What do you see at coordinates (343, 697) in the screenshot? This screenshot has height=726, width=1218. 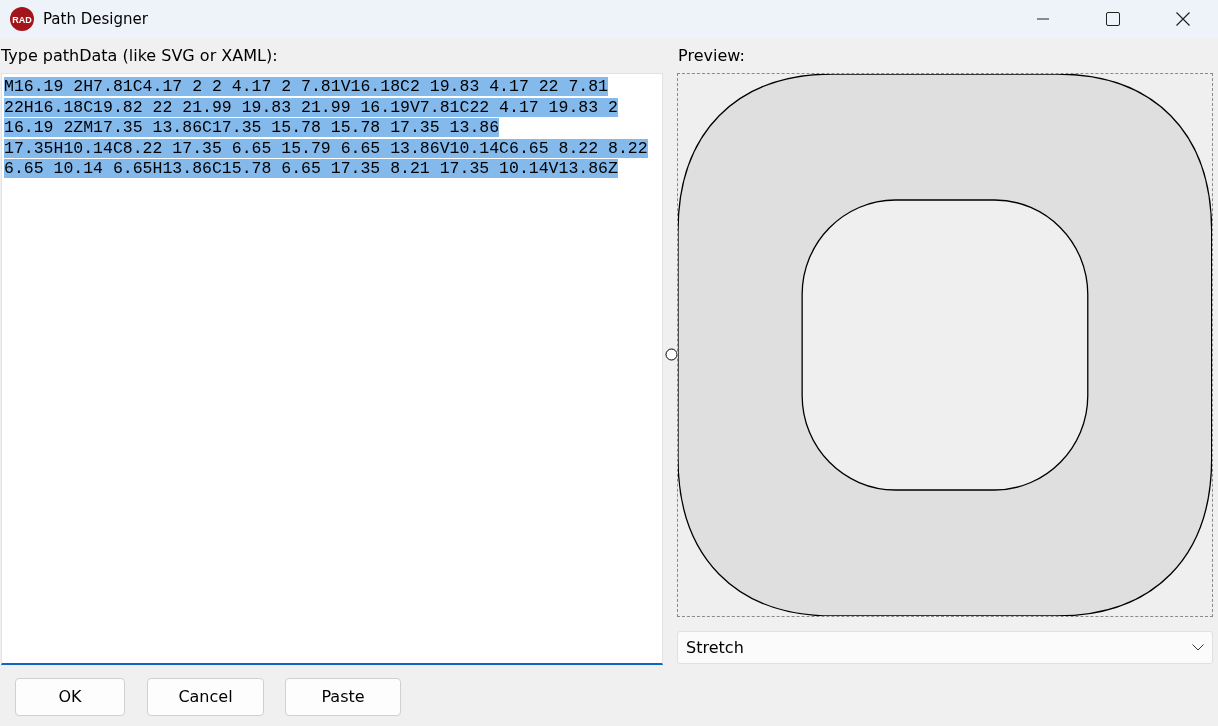 I see `dialog-button: Paste` at bounding box center [343, 697].